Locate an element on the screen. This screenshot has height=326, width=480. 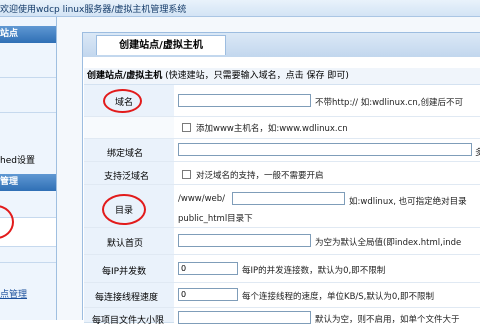
tab-create-site: 创建站点/虚拟主机 is located at coordinates (161, 45).